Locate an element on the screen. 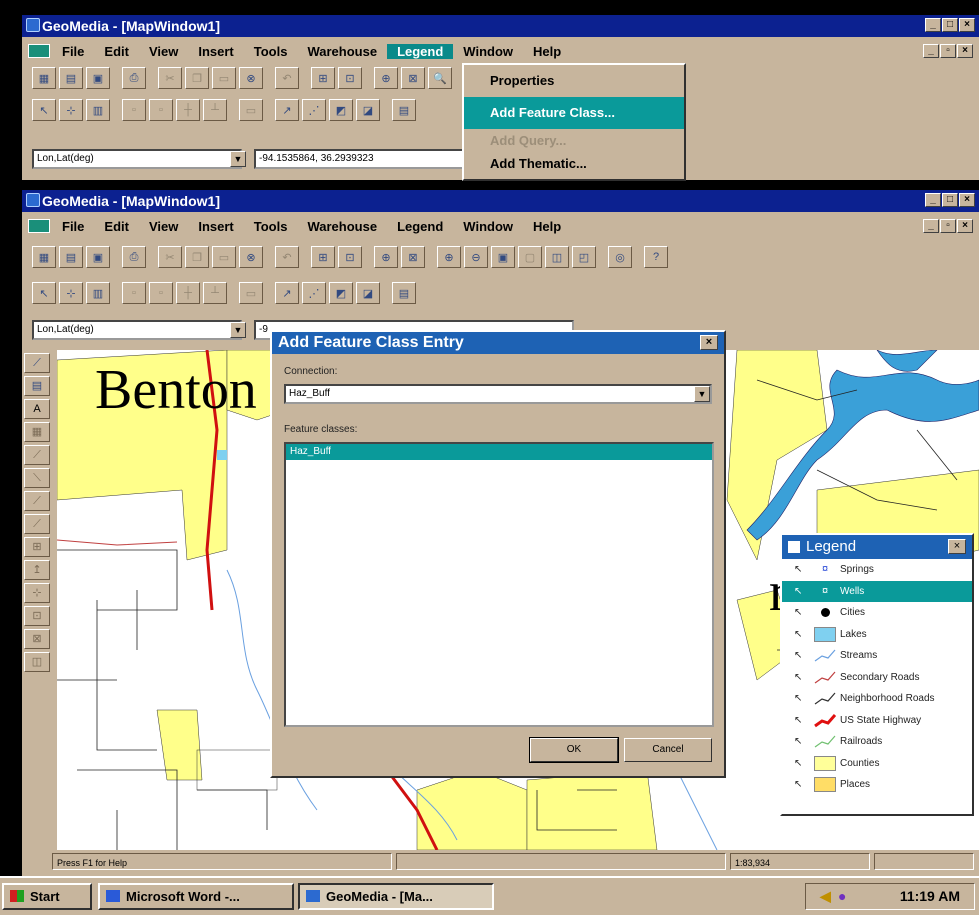  zoom-prev-icon: ▢ is located at coordinates (530, 257).